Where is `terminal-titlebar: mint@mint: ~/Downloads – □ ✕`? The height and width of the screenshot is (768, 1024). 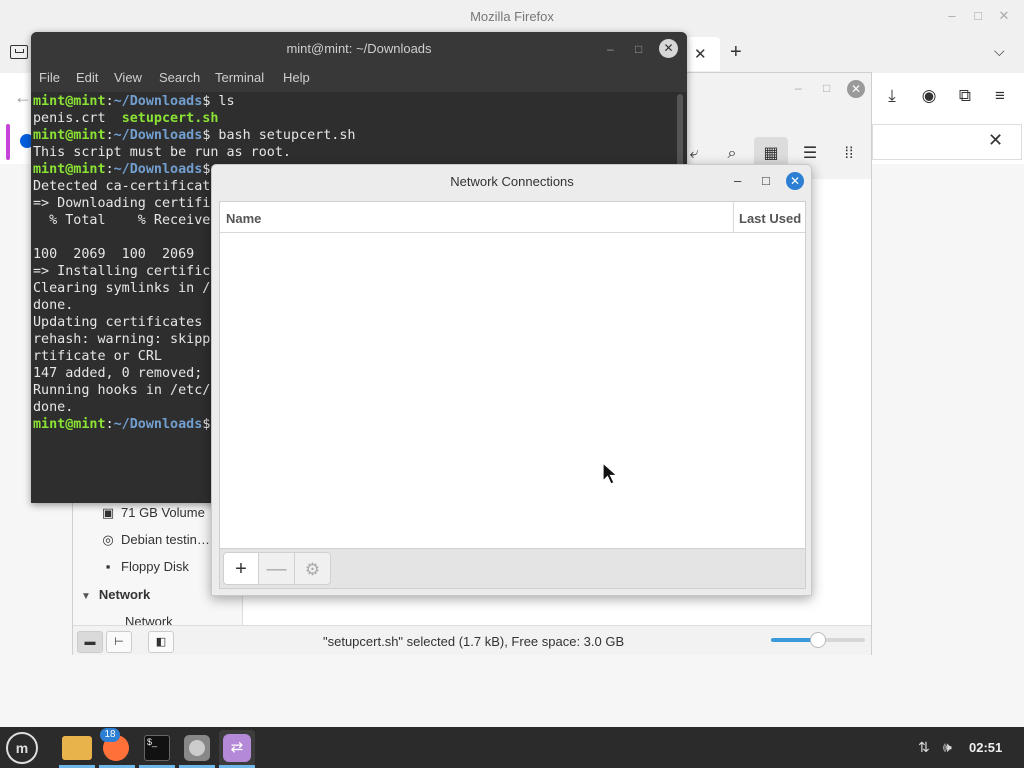 terminal-titlebar: mint@mint: ~/Downloads – □ ✕ is located at coordinates (359, 49).